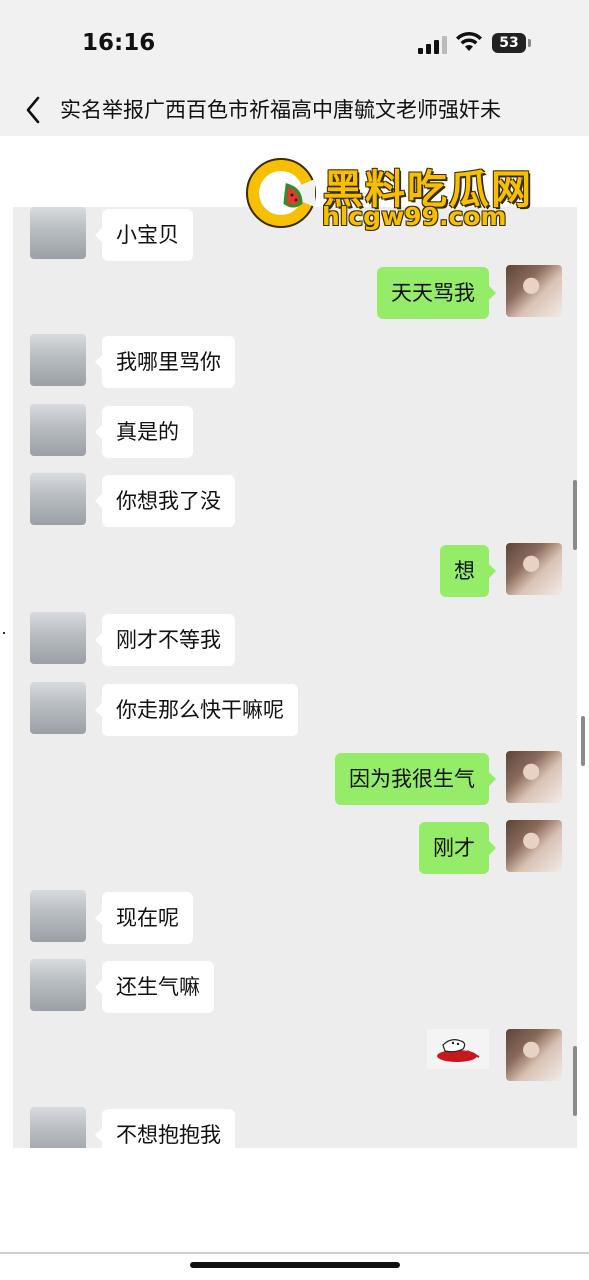 The width and height of the screenshot is (589, 1280). I want to click on message-bubble: 不想抱抱我, so click(165, 1128).